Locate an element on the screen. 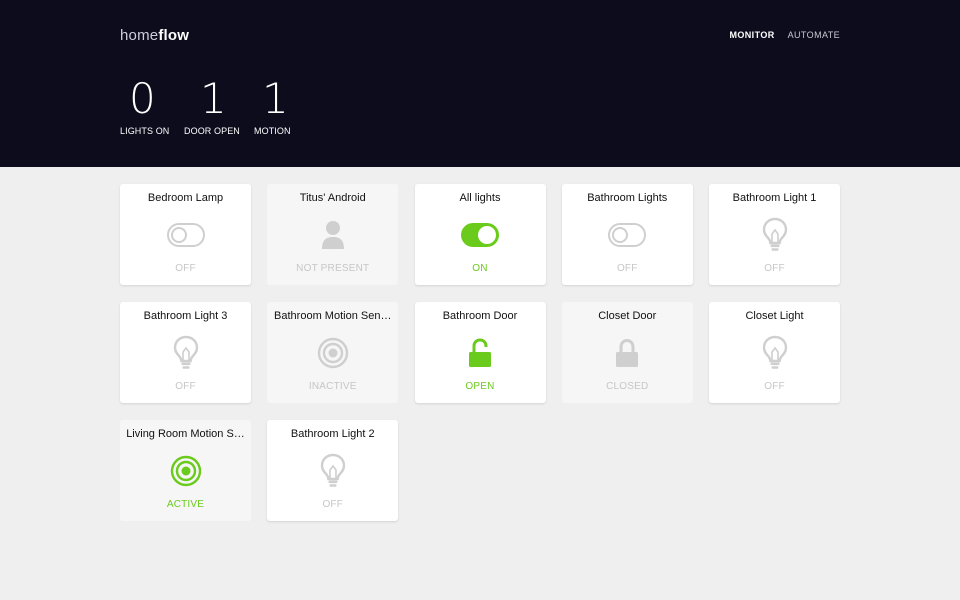 This screenshot has height=600, width=960. stat-value: 0 is located at coordinates (142, 98).